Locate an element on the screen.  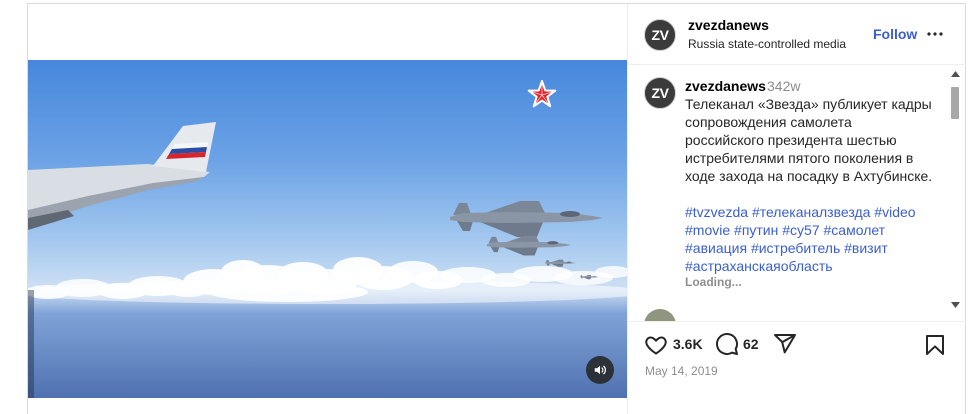
comment-avatar is located at coordinates (660, 315).